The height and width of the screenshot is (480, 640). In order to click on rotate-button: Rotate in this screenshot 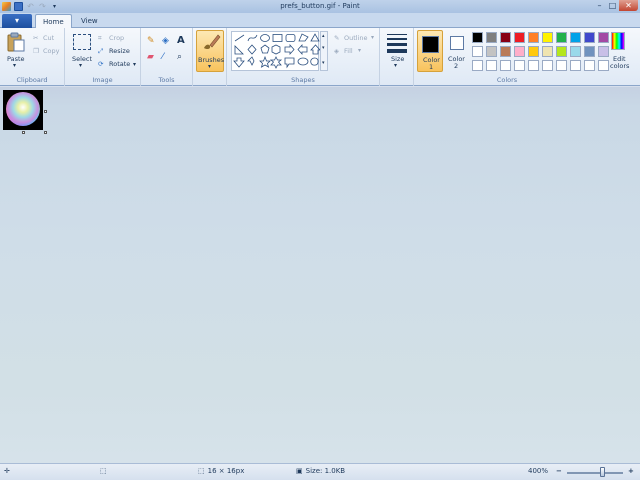, I will do `click(119, 64)`.